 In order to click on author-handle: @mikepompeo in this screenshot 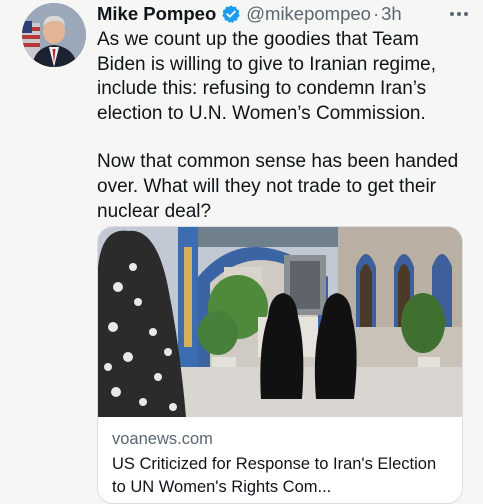, I will do `click(308, 14)`.